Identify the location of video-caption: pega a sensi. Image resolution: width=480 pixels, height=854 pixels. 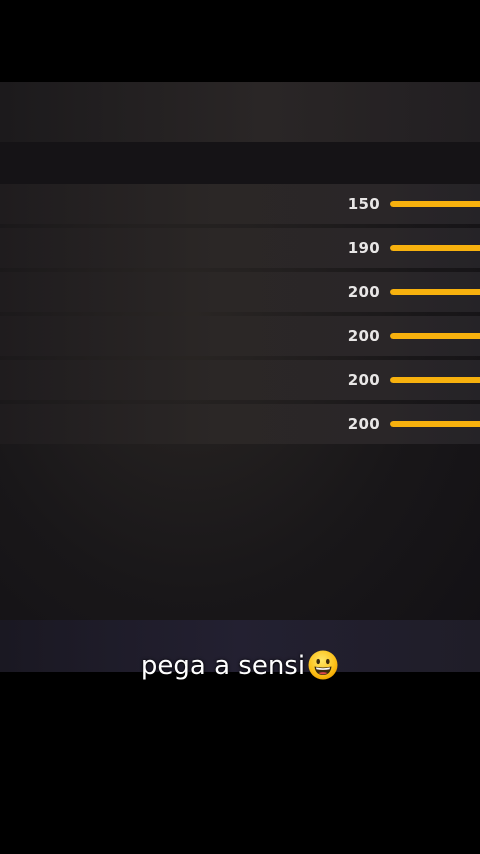
(240, 666).